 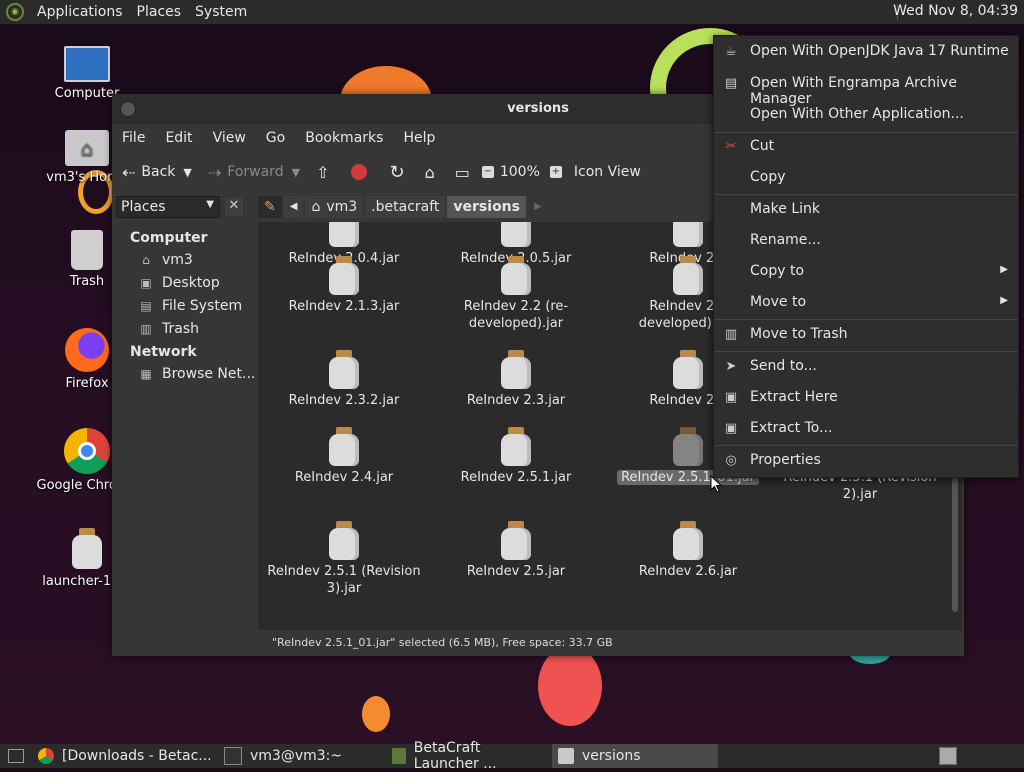 I want to click on breadcrumb-item-versions: versions, so click(x=486, y=207).